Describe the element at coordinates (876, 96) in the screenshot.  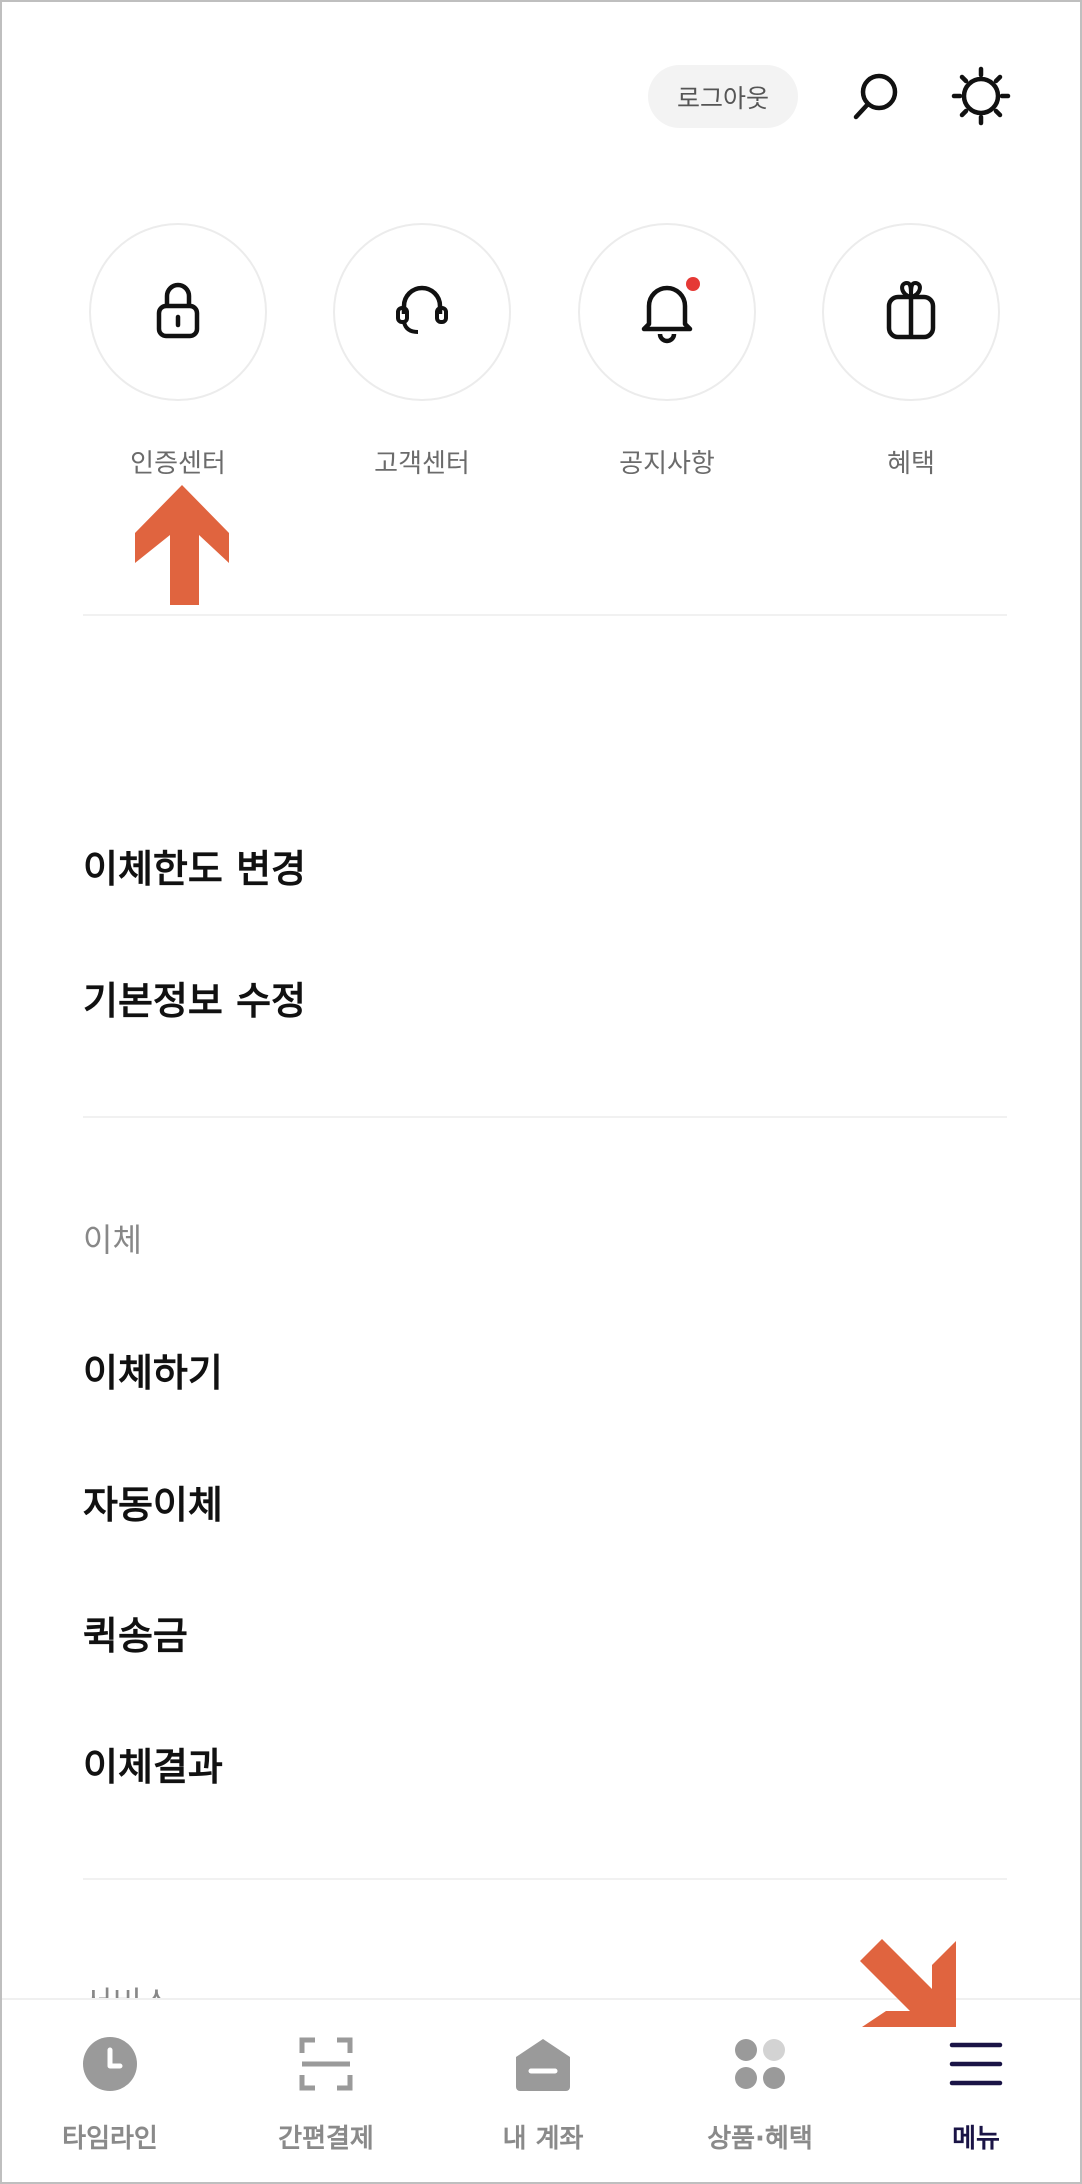
I see `search-icon` at that location.